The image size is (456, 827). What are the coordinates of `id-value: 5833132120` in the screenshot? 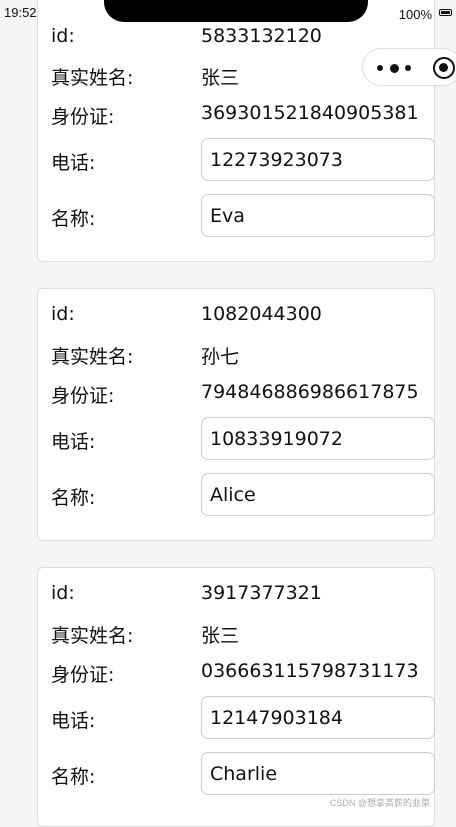 It's located at (261, 36).